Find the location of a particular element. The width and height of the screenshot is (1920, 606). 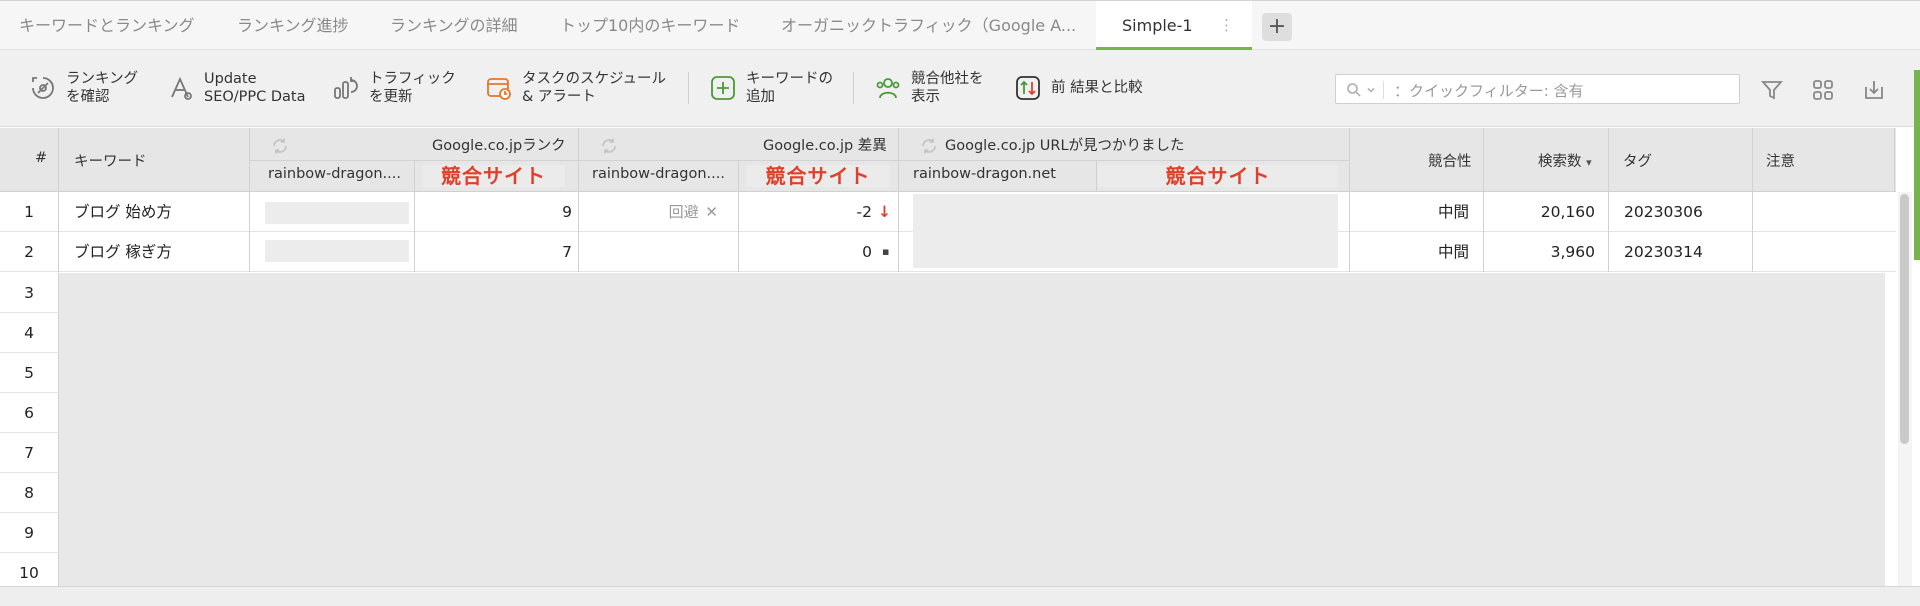

header-diff-competitor: 競合サイト is located at coordinates (818, 176).